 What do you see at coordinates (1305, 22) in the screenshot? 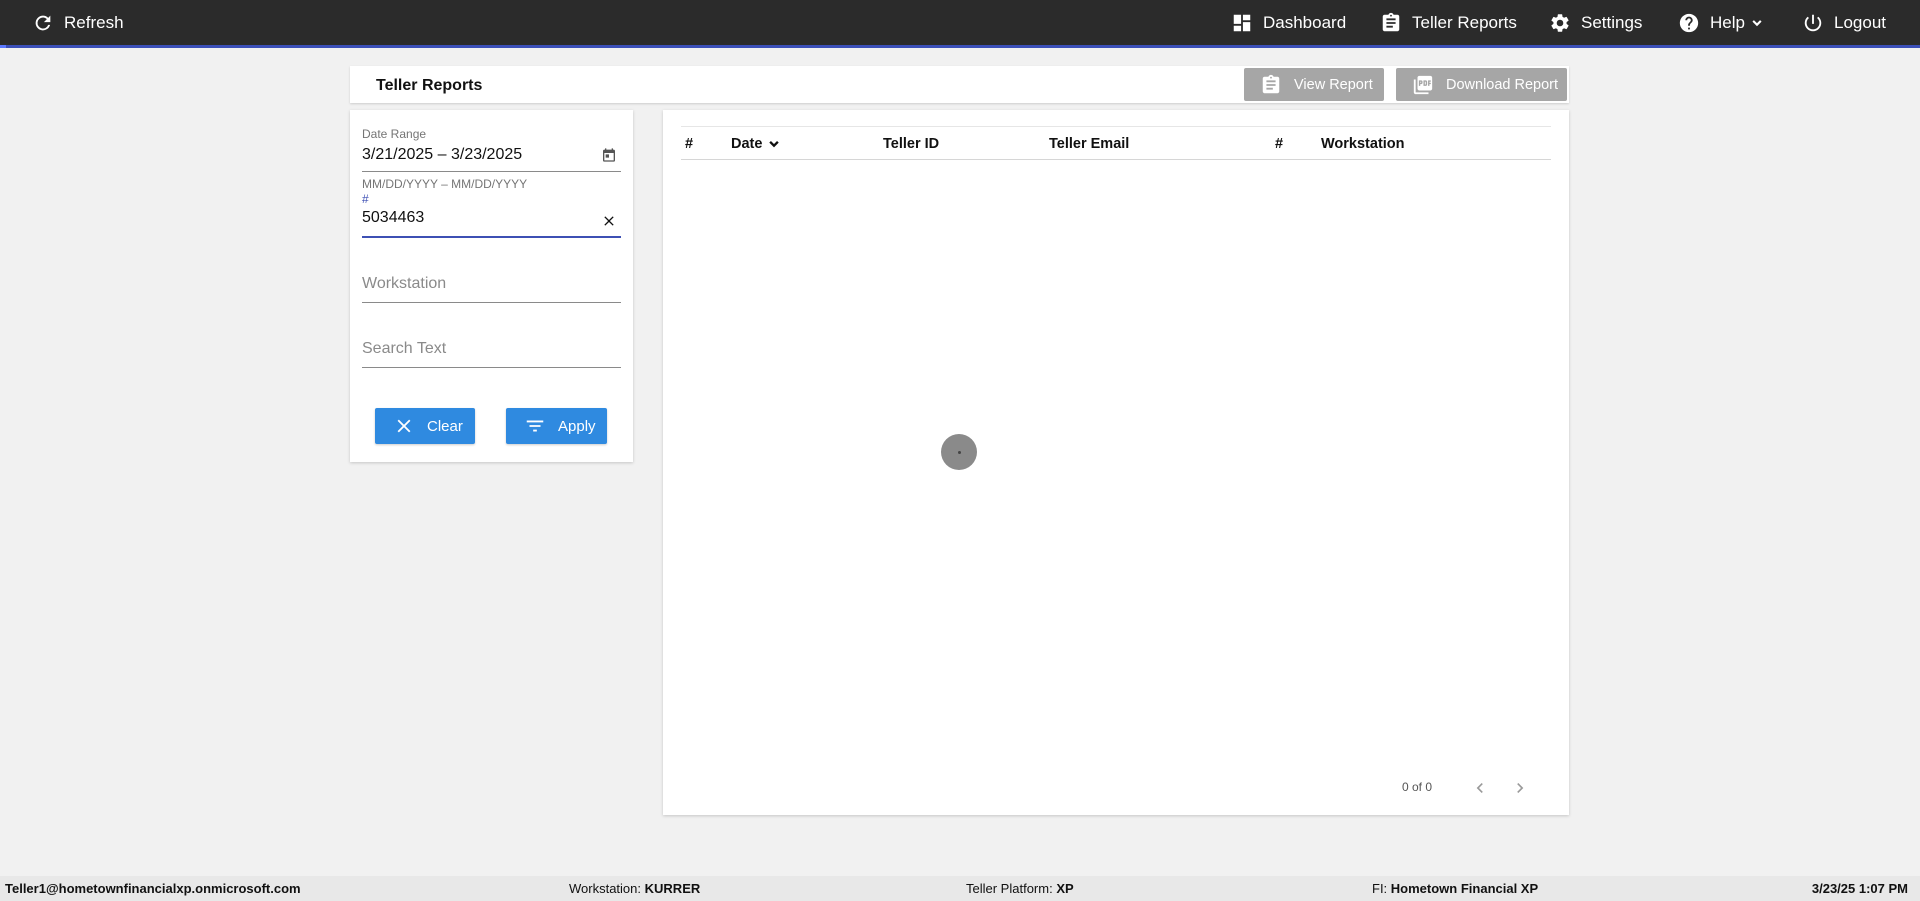
I see `nav-dashboard-label: Dashboard` at bounding box center [1305, 22].